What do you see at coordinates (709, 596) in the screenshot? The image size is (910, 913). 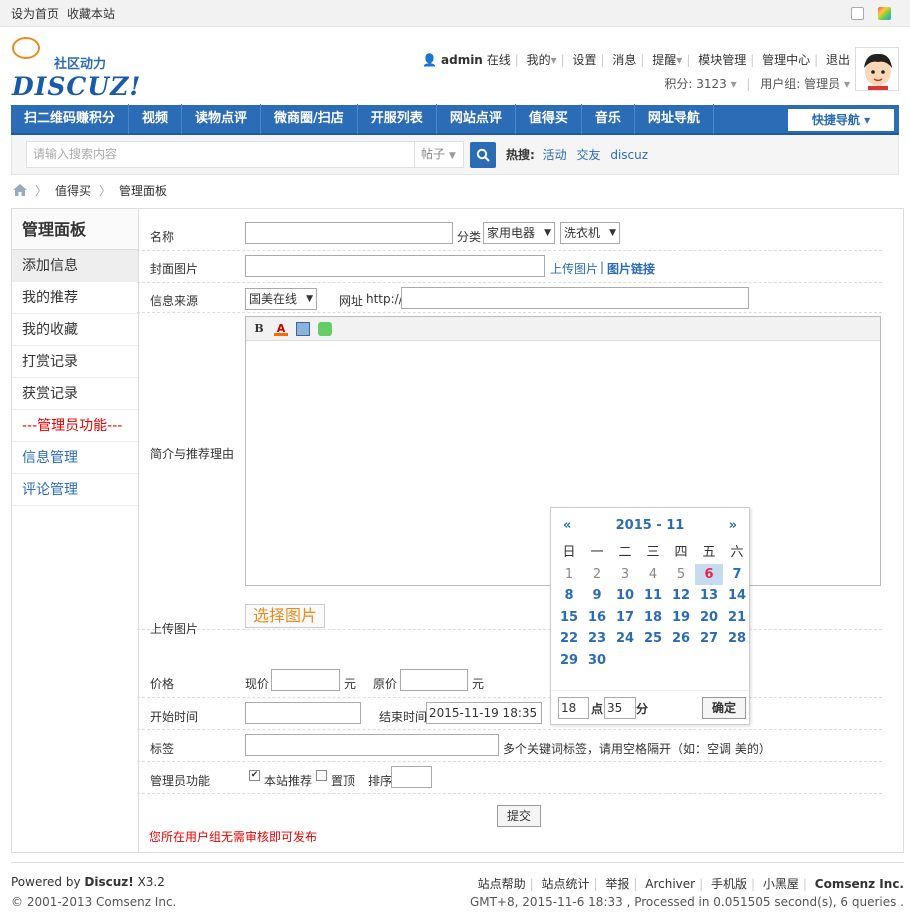 I see `calendar-day: 13` at bounding box center [709, 596].